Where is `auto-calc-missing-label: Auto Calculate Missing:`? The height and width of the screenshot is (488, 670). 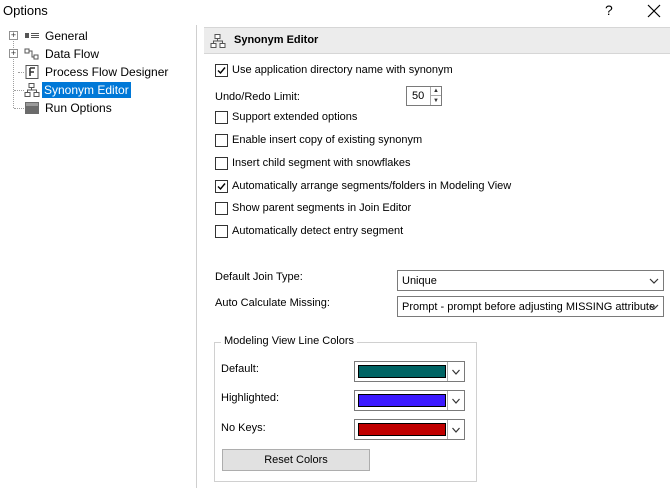
auto-calc-missing-label: Auto Calculate Missing: is located at coordinates (272, 303).